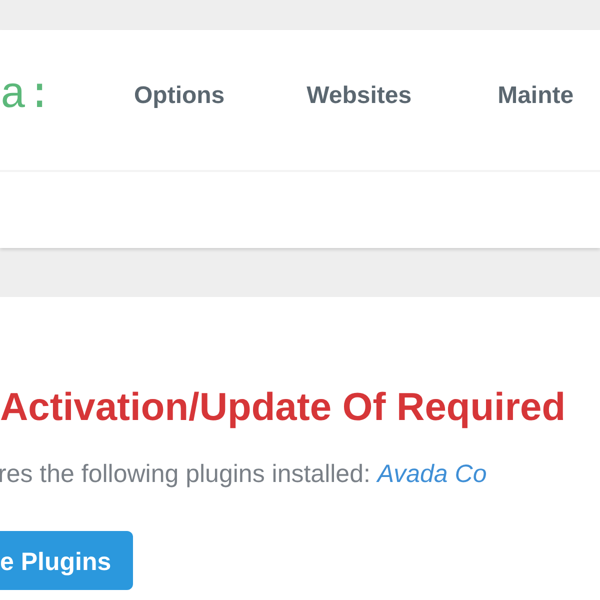 The width and height of the screenshot is (600, 600). What do you see at coordinates (283, 408) in the screenshot?
I see `notice-title: Activation/Update Of Required` at bounding box center [283, 408].